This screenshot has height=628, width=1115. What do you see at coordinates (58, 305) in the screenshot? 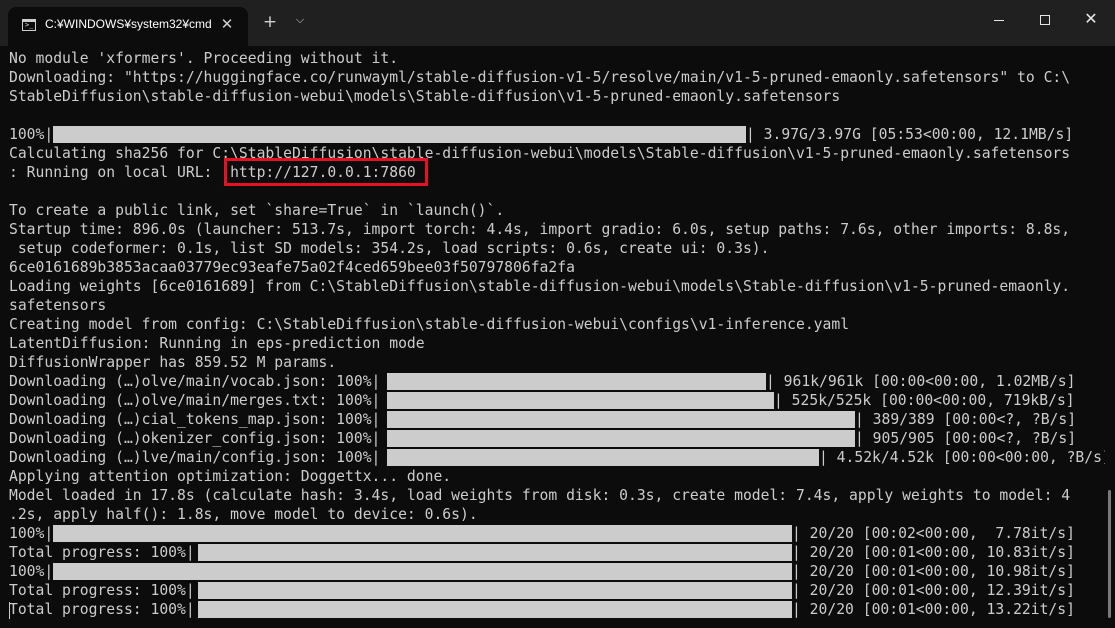
I see `terminal-line: safetensors` at bounding box center [58, 305].